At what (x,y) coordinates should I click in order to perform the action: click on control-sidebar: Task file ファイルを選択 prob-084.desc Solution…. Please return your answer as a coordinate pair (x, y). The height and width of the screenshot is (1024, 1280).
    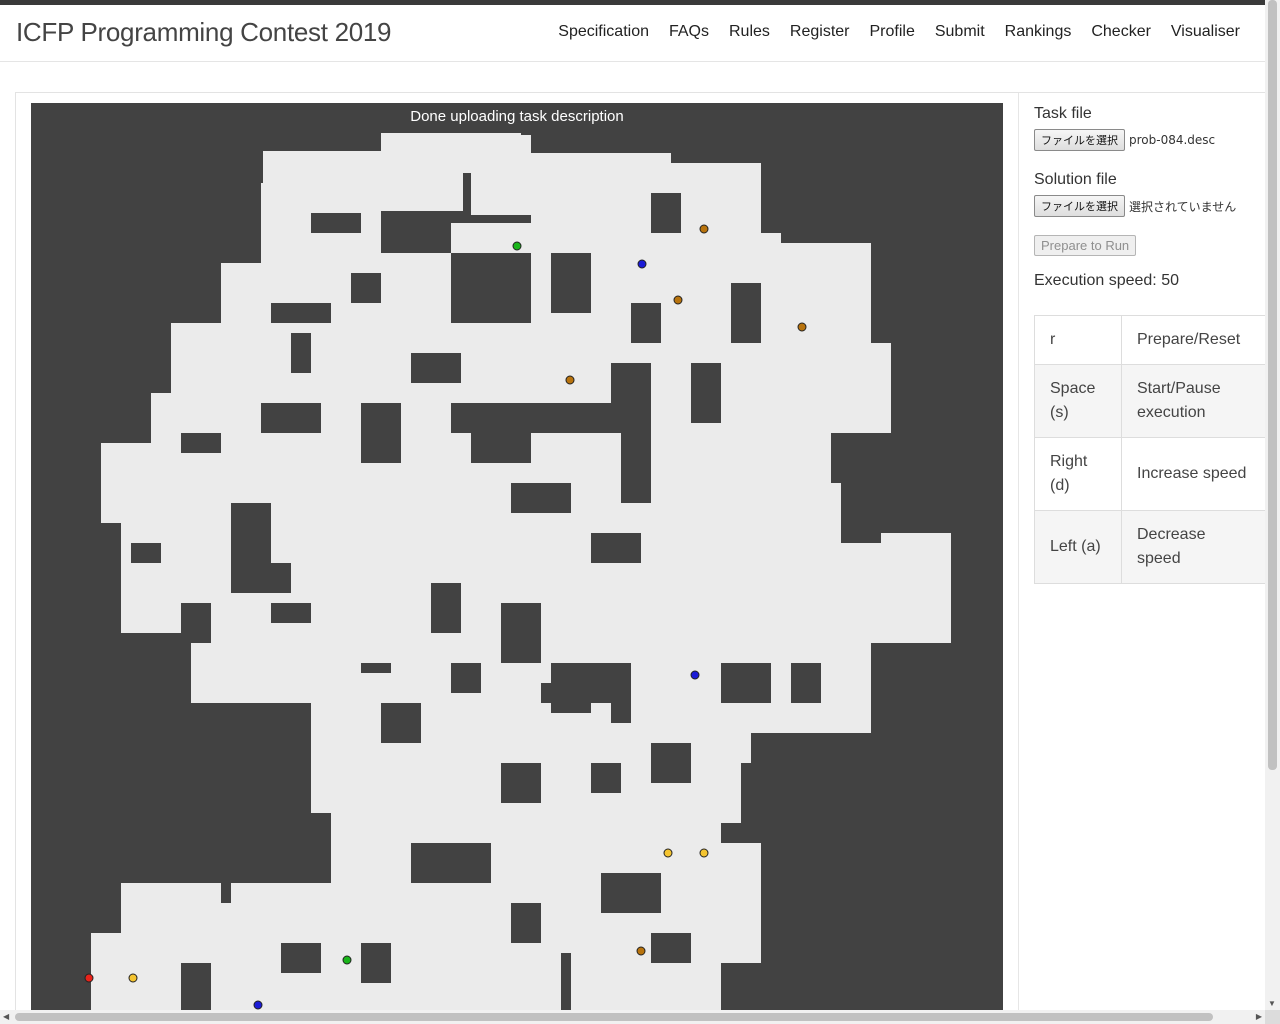
    Looking at the image, I should click on (1150, 197).